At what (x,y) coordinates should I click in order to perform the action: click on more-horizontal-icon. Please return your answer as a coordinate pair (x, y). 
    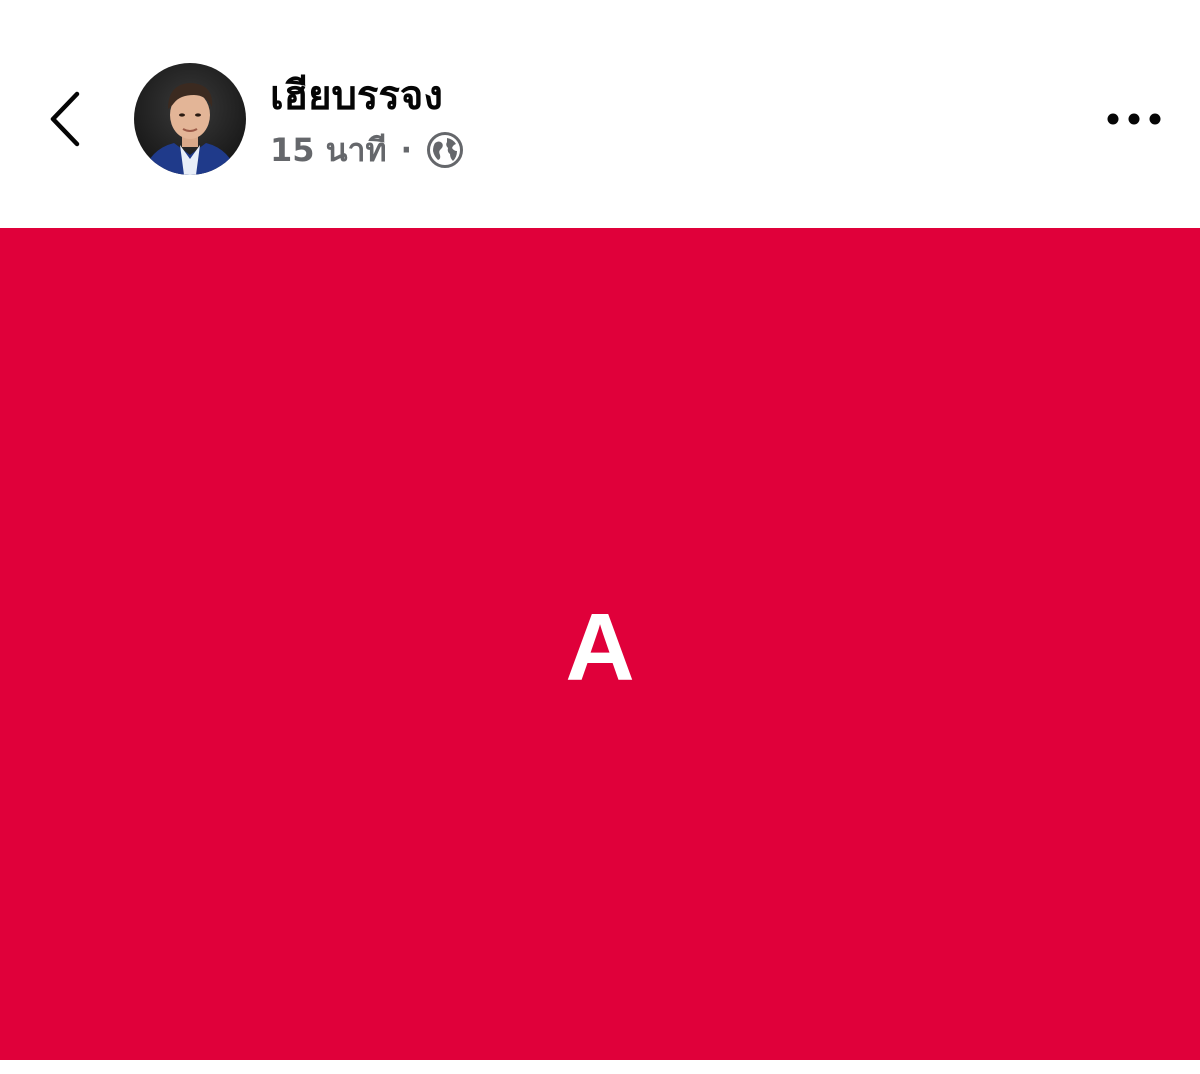
    Looking at the image, I should click on (1134, 119).